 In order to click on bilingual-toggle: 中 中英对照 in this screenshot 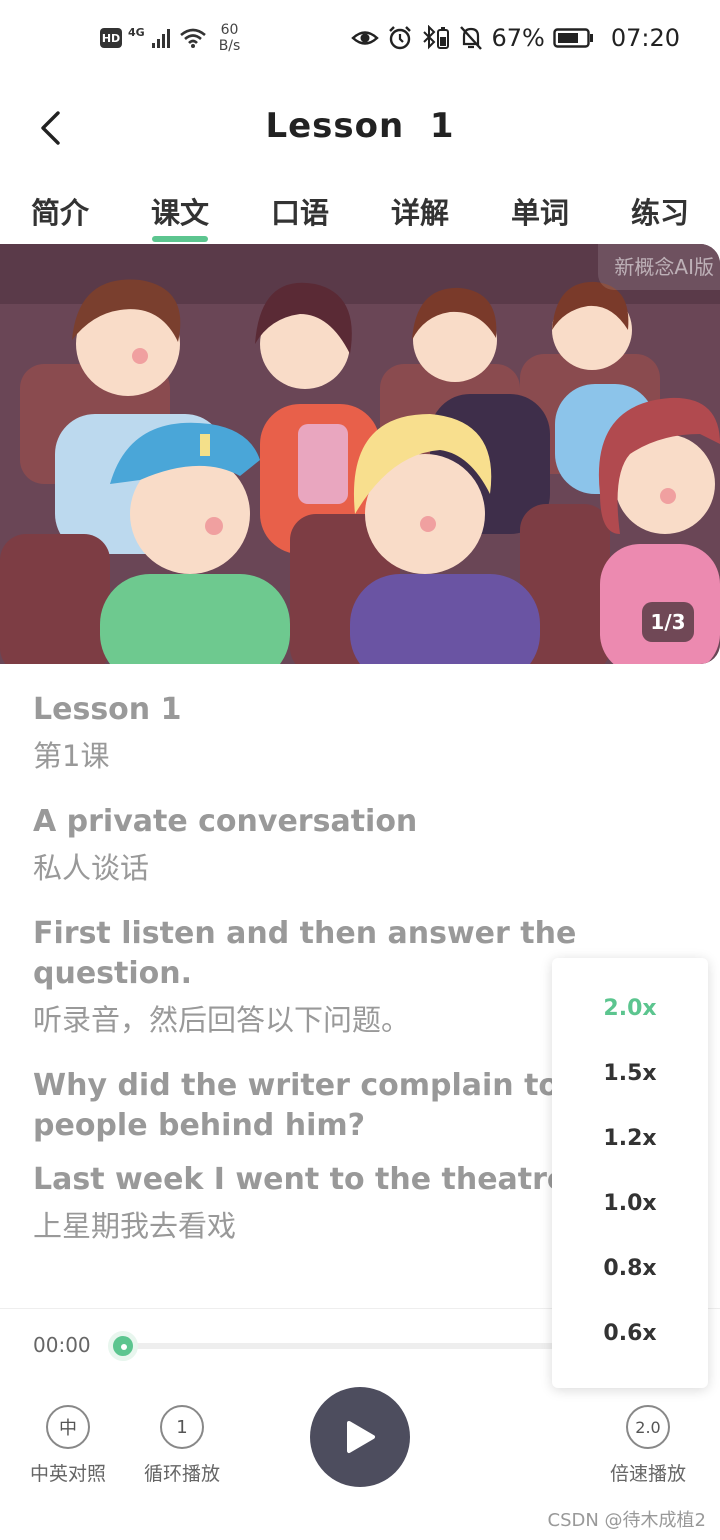, I will do `click(68, 1445)`.